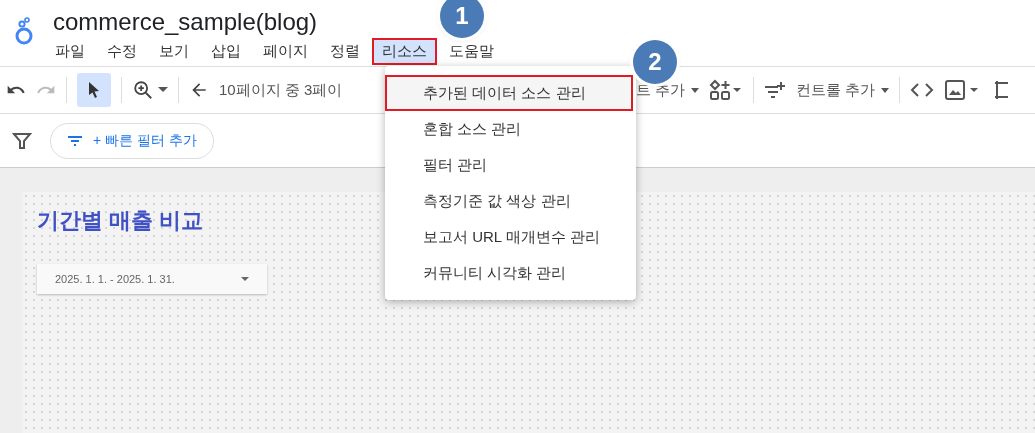 The width and height of the screenshot is (1035, 433). I want to click on menu-option: 커뮤니티 시각화 관리, so click(509, 273).